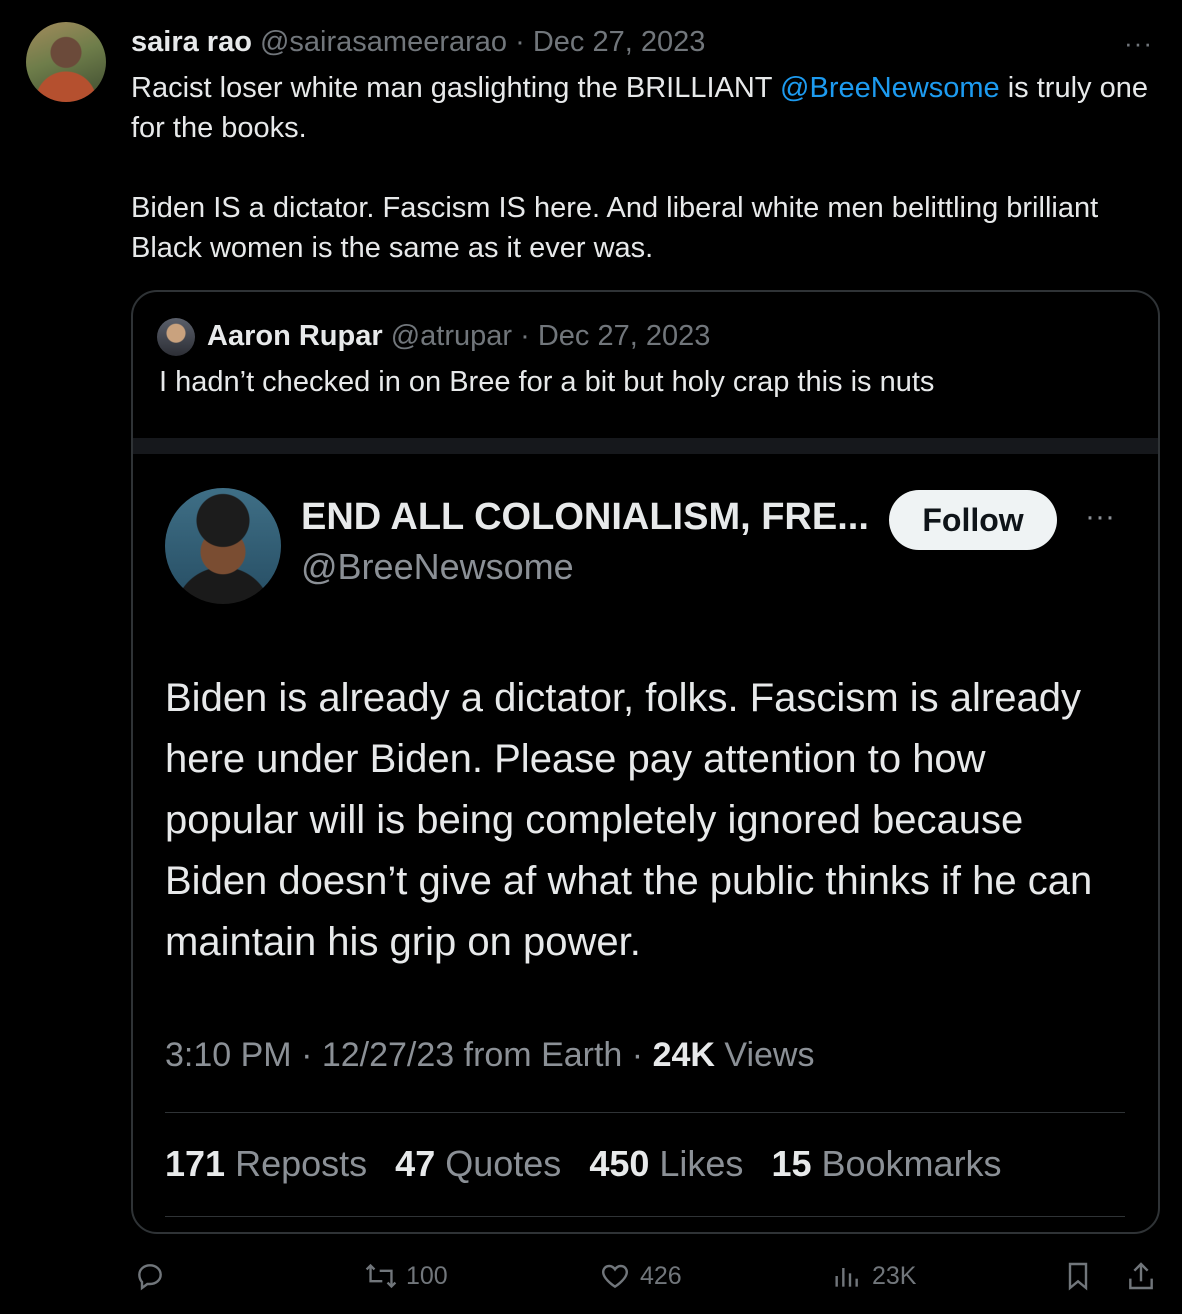 The height and width of the screenshot is (1314, 1182). What do you see at coordinates (973, 520) in the screenshot?
I see `follow-button: Follow` at bounding box center [973, 520].